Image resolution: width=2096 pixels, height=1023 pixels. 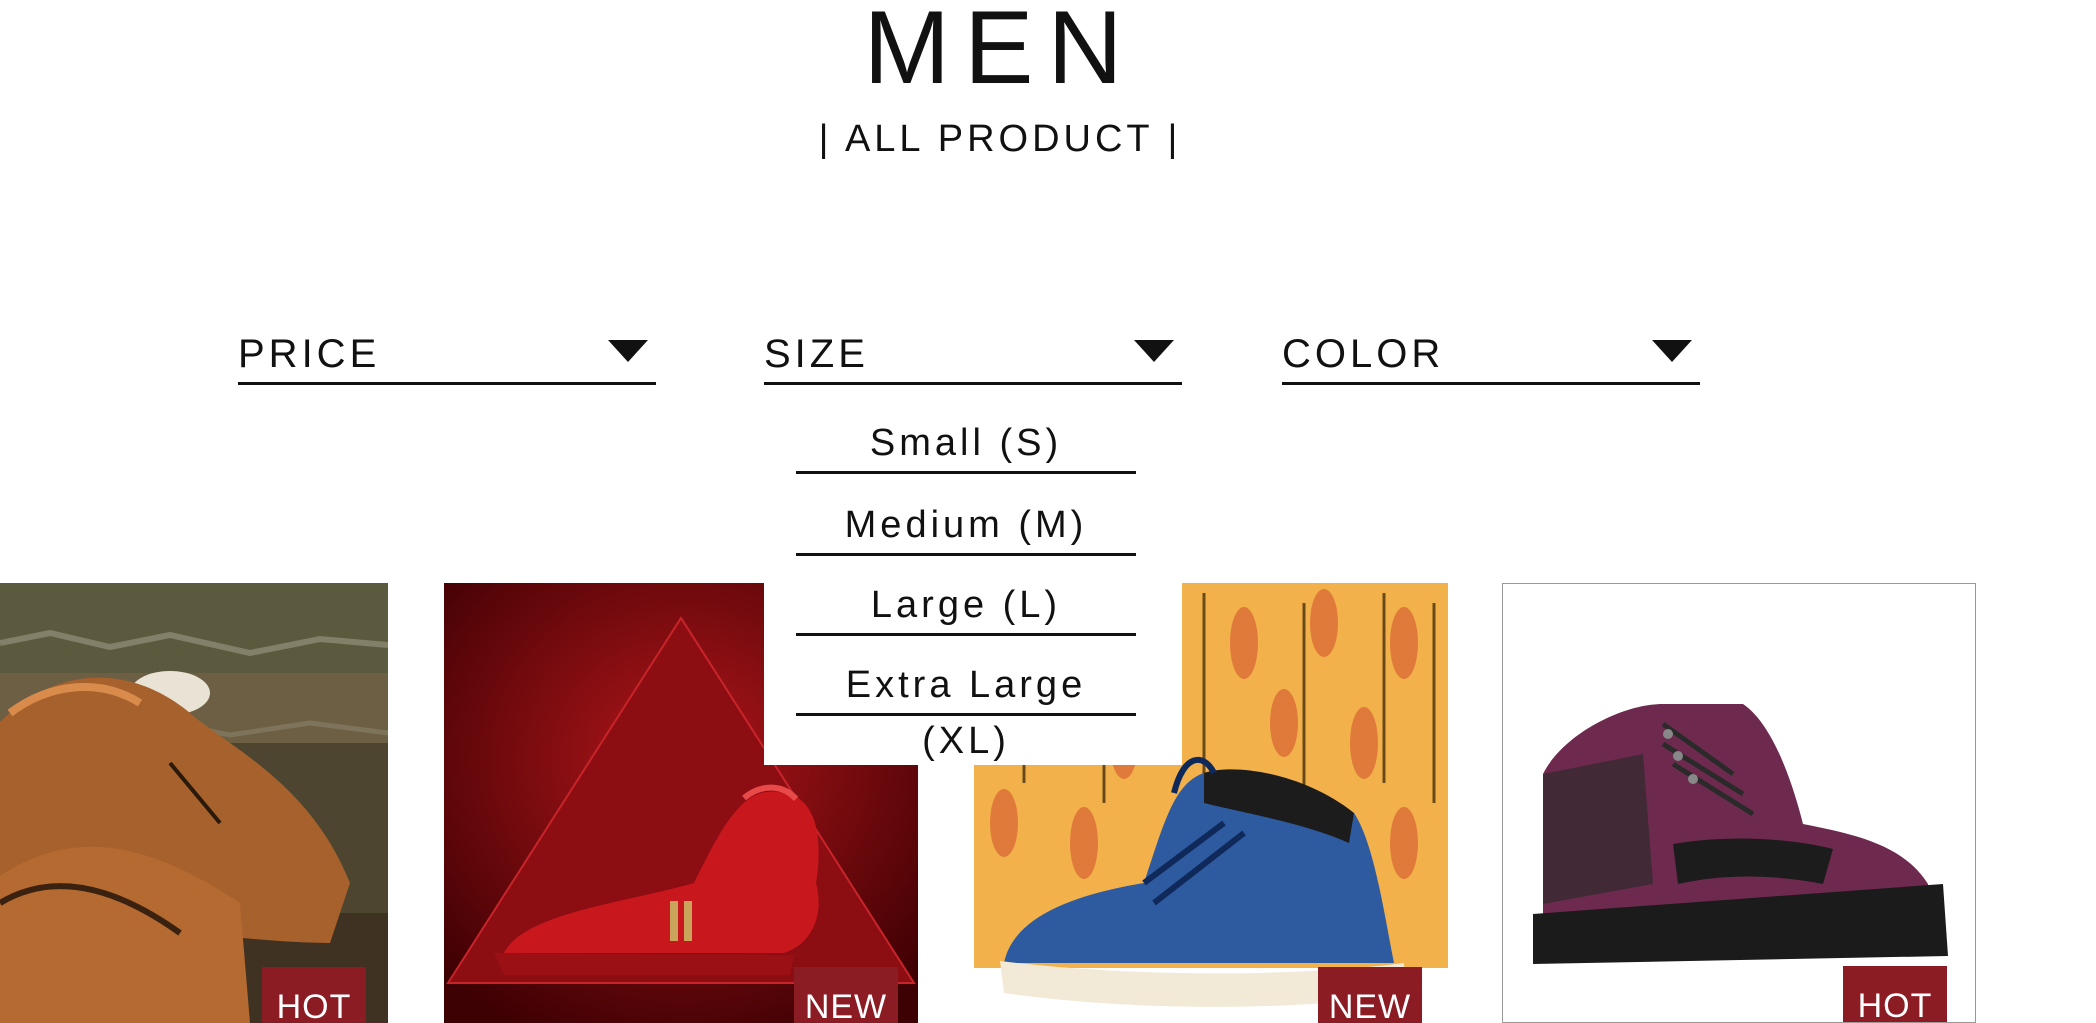 What do you see at coordinates (309, 354) in the screenshot?
I see `price-filter-label: PRICE` at bounding box center [309, 354].